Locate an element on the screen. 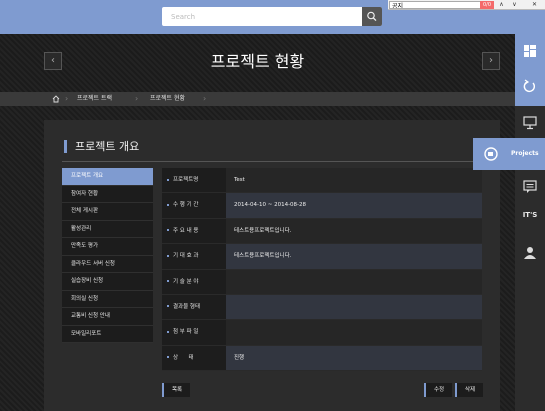 The image size is (545, 411). refresh-button is located at coordinates (530, 86).